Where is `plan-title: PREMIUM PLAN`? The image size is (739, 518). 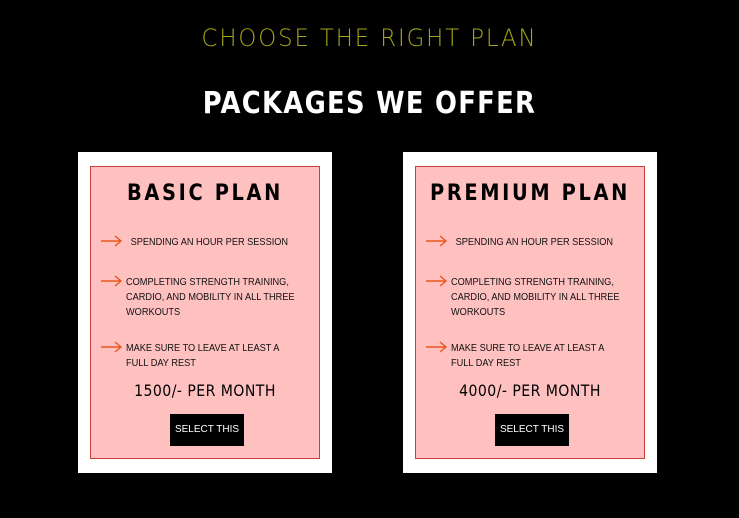 plan-title: PREMIUM PLAN is located at coordinates (530, 193).